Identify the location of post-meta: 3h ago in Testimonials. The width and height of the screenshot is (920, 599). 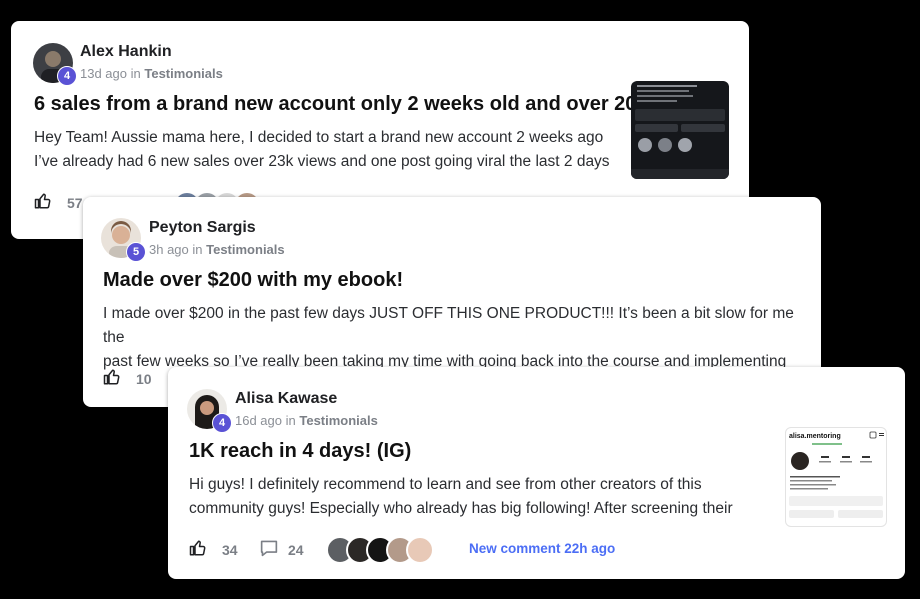
(217, 249).